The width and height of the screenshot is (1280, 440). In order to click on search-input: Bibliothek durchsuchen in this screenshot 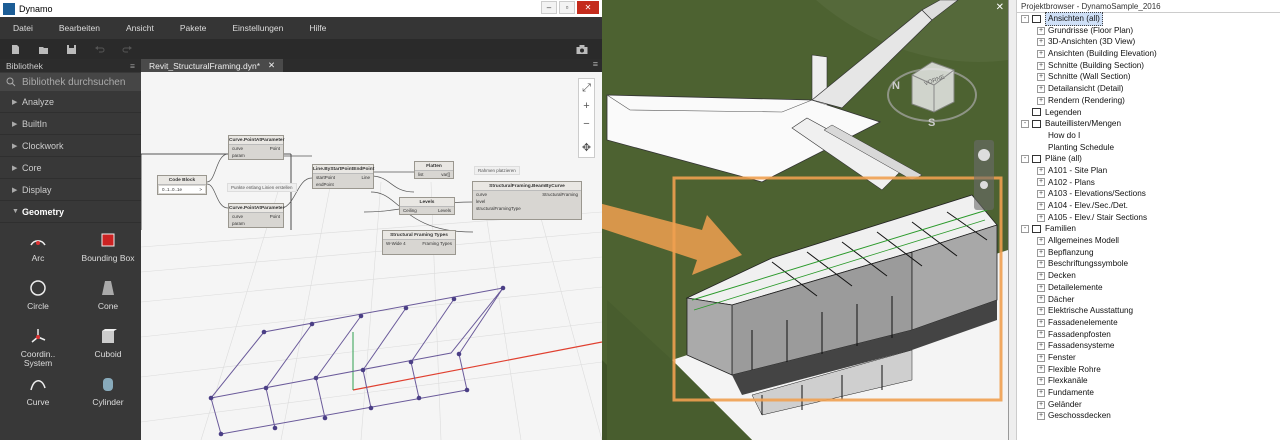, I will do `click(73, 82)`.